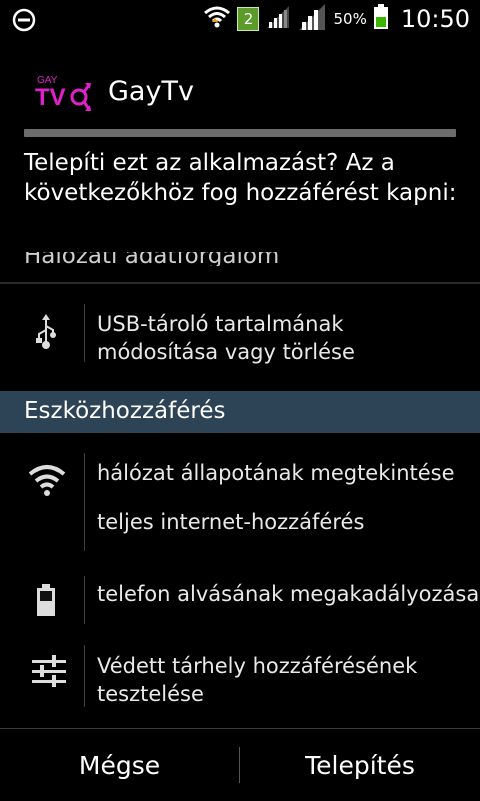  I want to click on battery-status-icon, so click(381, 19).